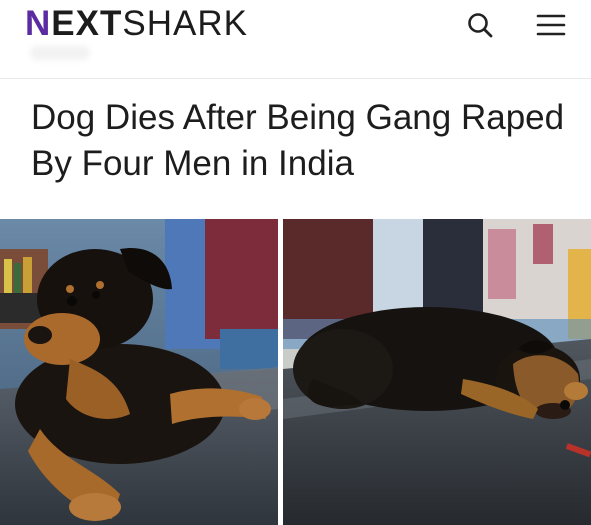  I want to click on menu-button, so click(551, 26).